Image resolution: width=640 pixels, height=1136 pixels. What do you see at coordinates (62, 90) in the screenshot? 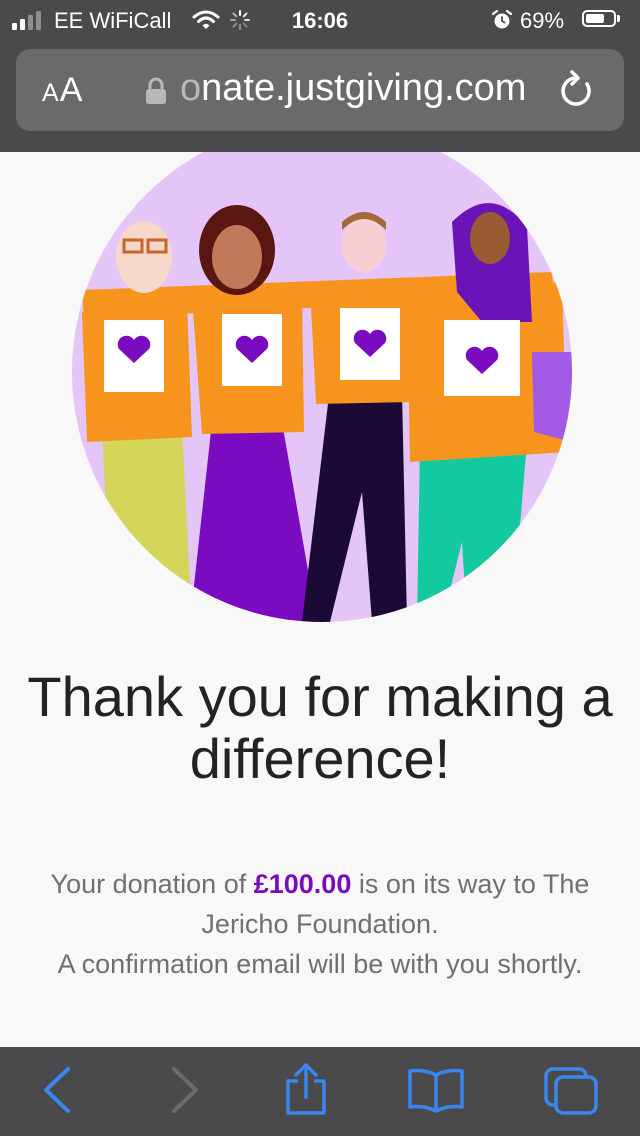
I see `text-size-button: AA` at bounding box center [62, 90].